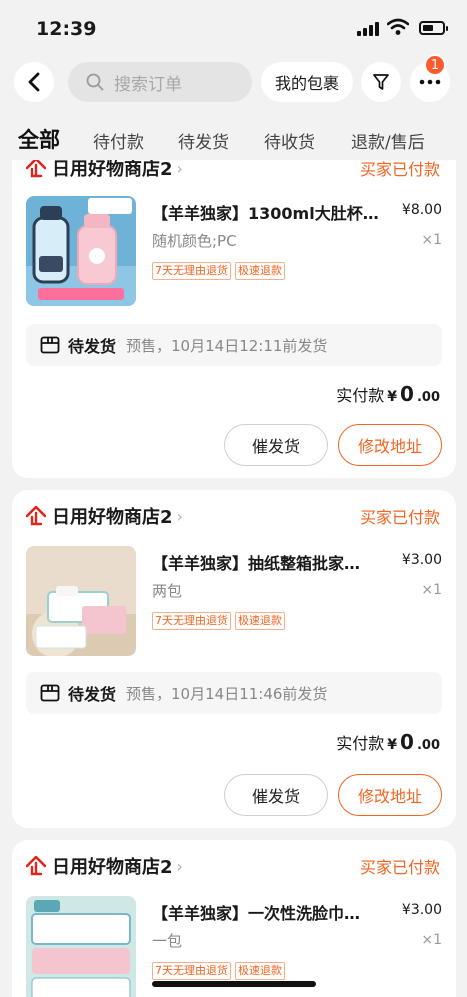 This screenshot has height=997, width=467. I want to click on tab-pending-shipment: 待发货, so click(203, 140).